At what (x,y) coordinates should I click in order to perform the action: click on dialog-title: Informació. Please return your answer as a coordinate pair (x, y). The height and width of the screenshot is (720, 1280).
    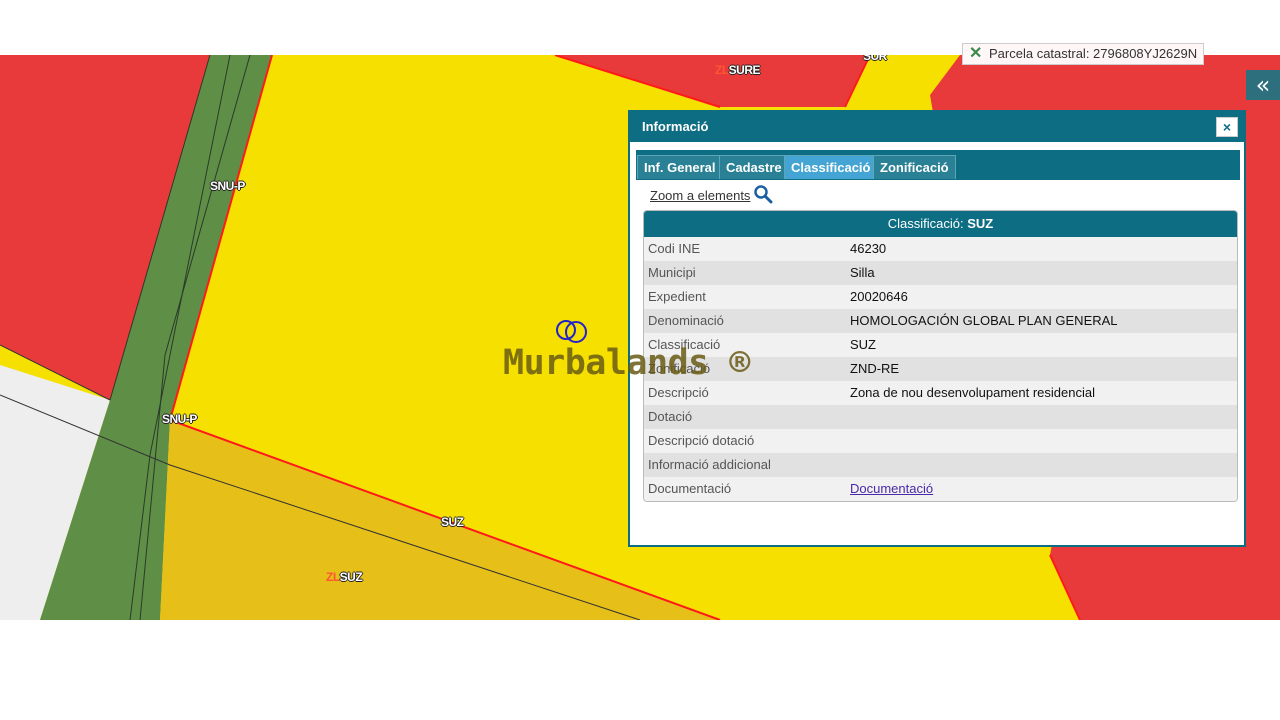
    Looking at the image, I should click on (675, 126).